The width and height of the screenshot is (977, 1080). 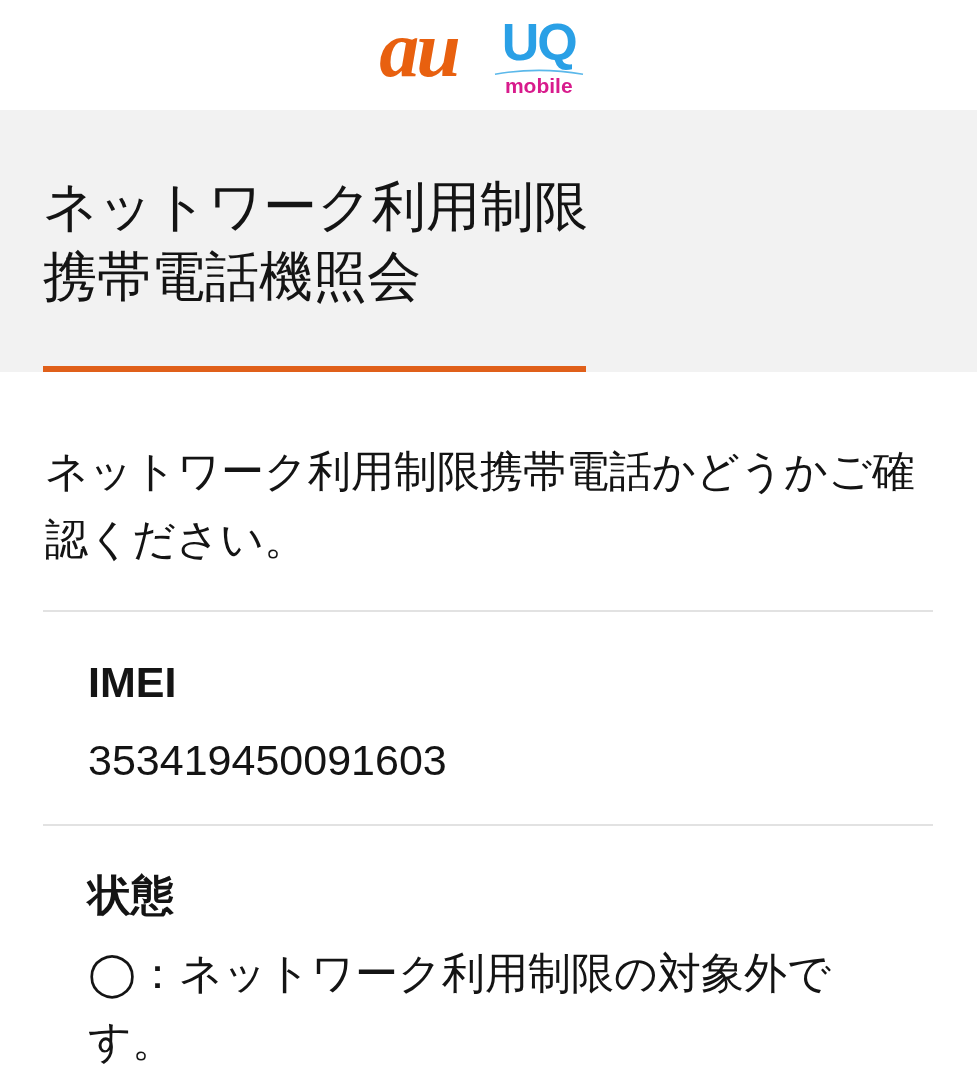 What do you see at coordinates (538, 85) in the screenshot?
I see `logo-subtext: mobile` at bounding box center [538, 85].